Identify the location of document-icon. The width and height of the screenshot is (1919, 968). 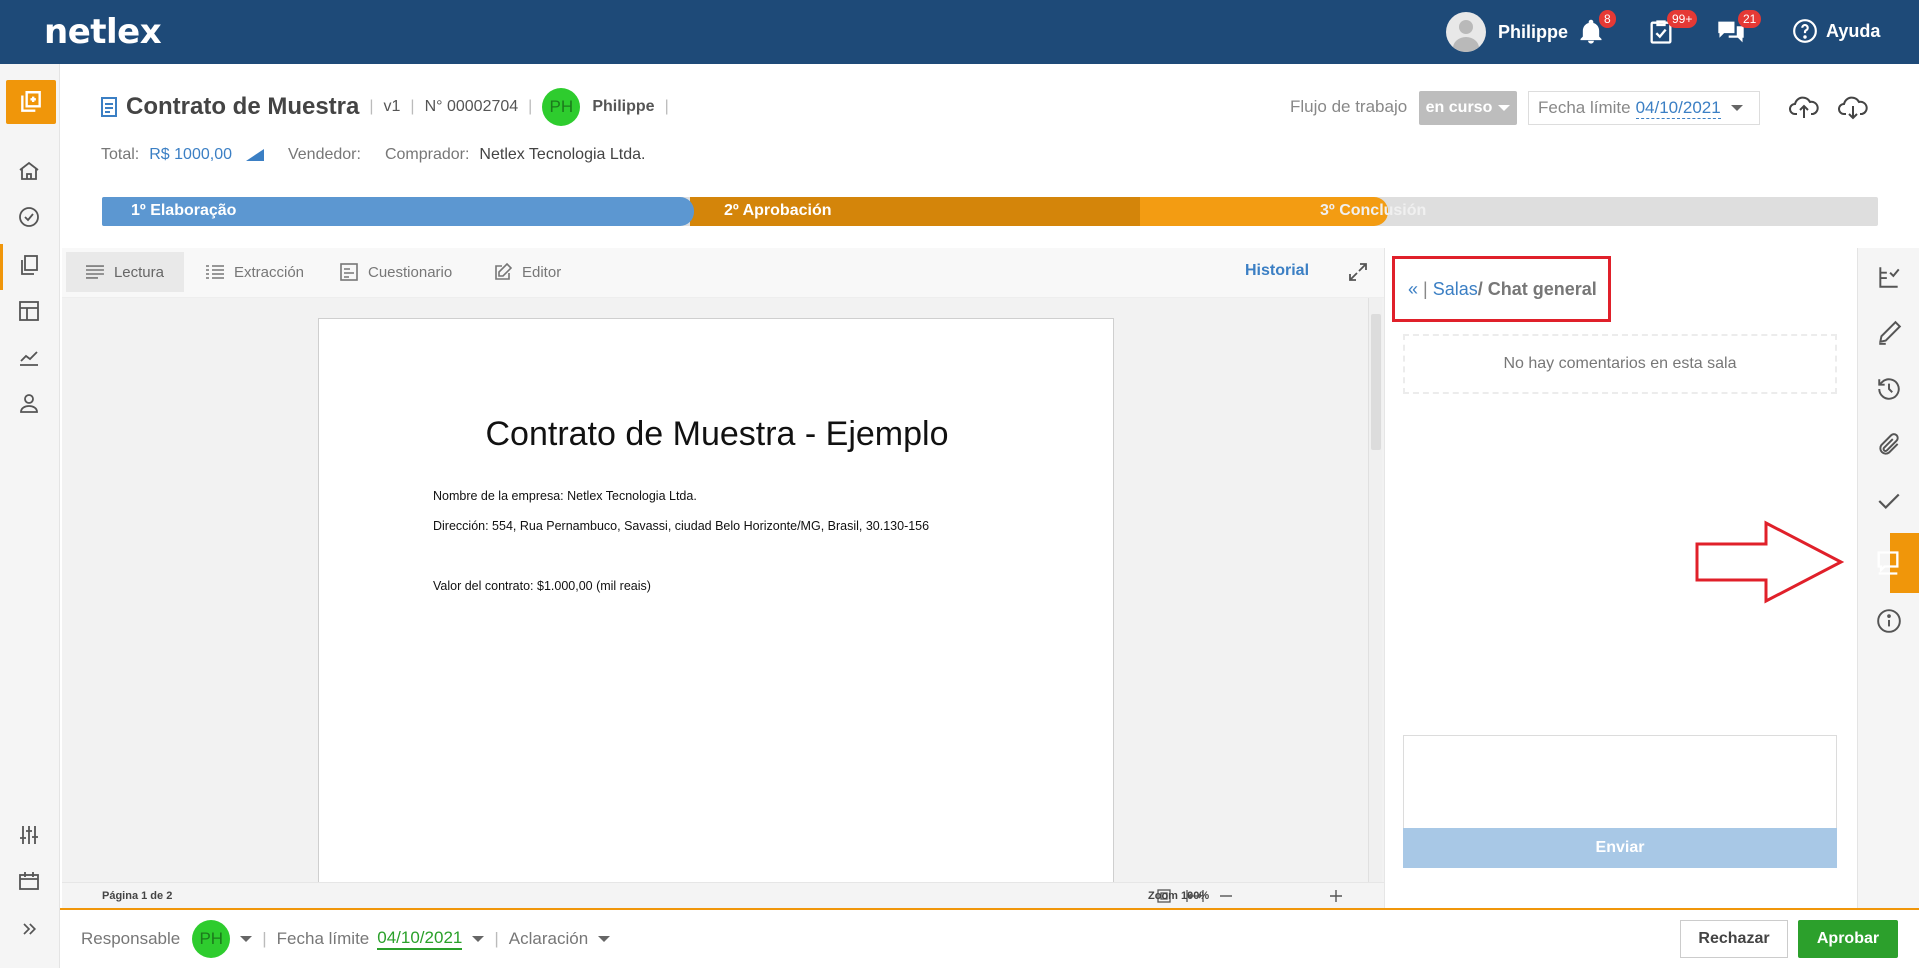
(109, 107).